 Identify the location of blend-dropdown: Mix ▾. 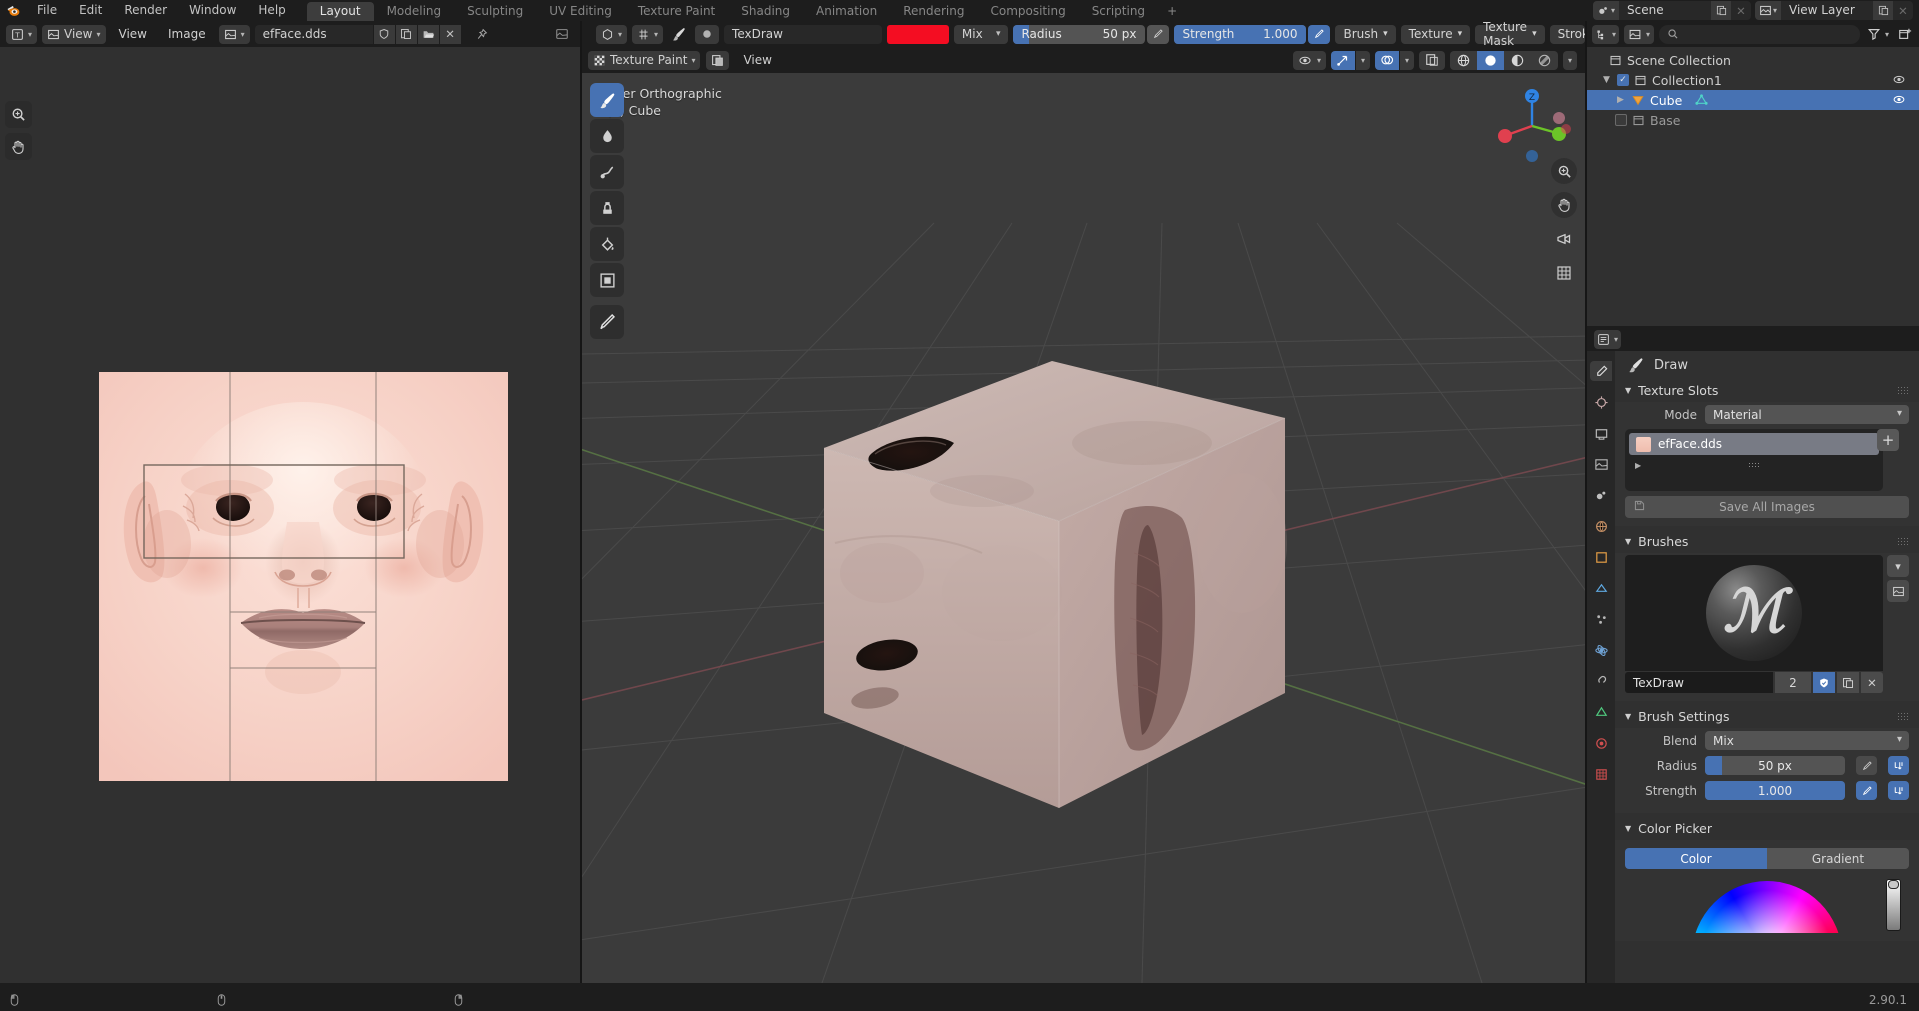
(1807, 740).